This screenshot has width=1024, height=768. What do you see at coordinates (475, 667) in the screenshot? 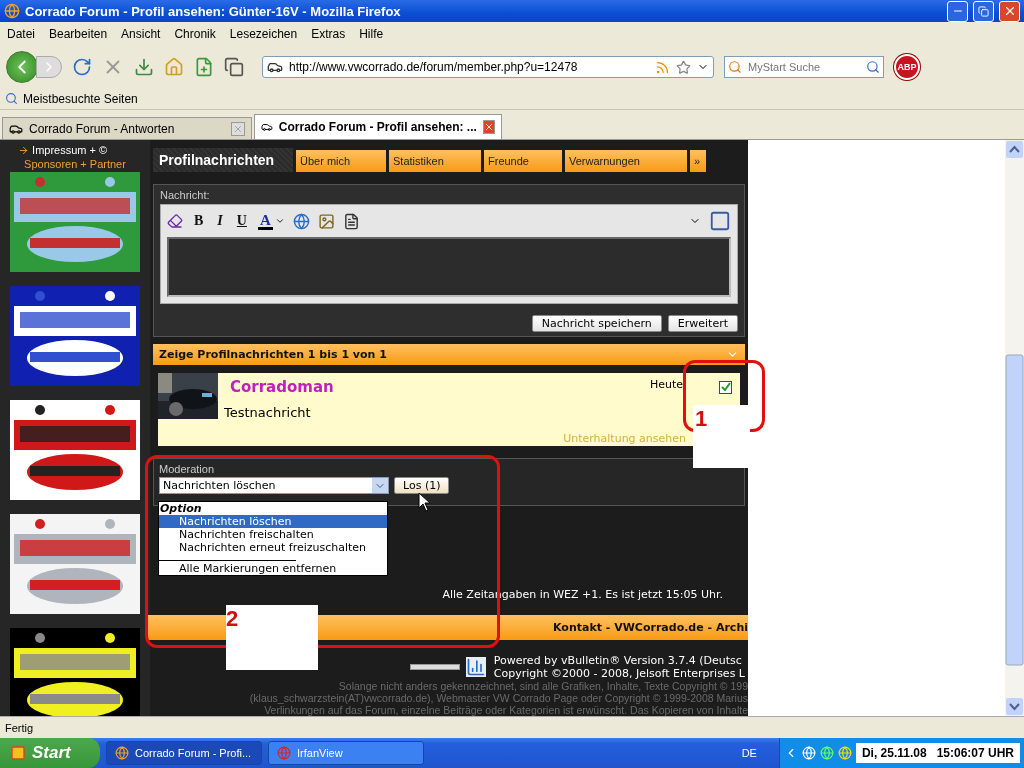
I see `chart-icon` at bounding box center [475, 667].